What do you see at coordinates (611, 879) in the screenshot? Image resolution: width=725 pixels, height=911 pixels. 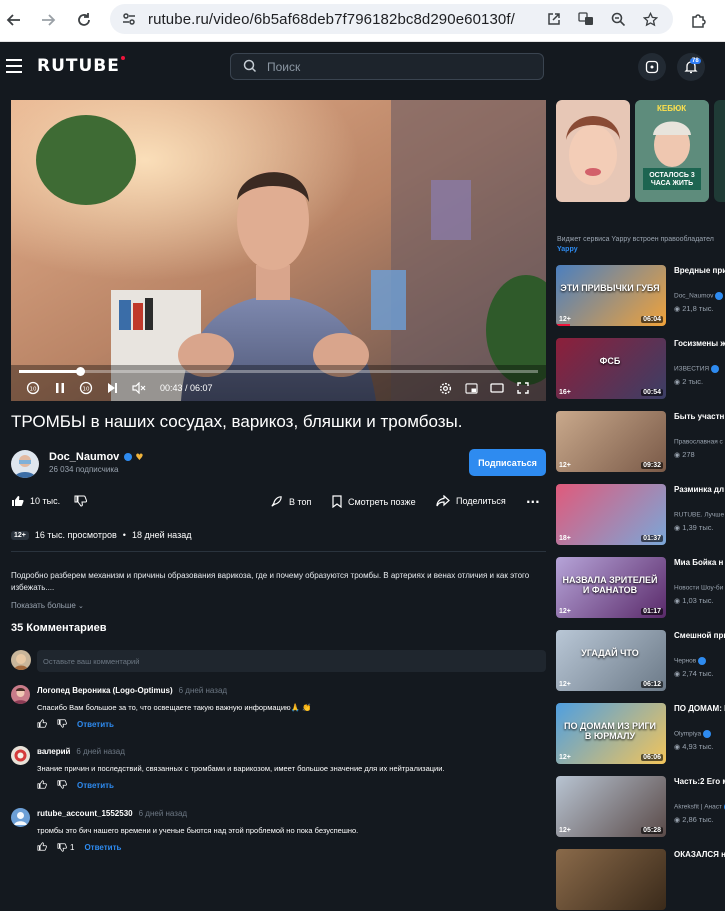 I see `video-thumbnail` at bounding box center [611, 879].